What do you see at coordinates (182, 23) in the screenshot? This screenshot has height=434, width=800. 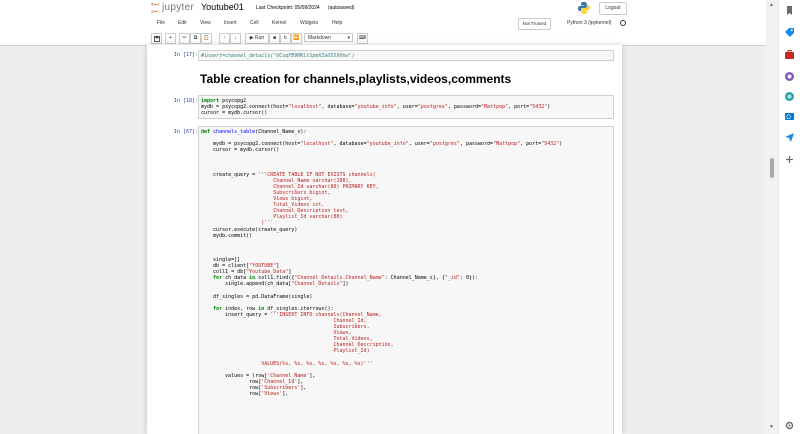 I see `menu-edit: Edit` at bounding box center [182, 23].